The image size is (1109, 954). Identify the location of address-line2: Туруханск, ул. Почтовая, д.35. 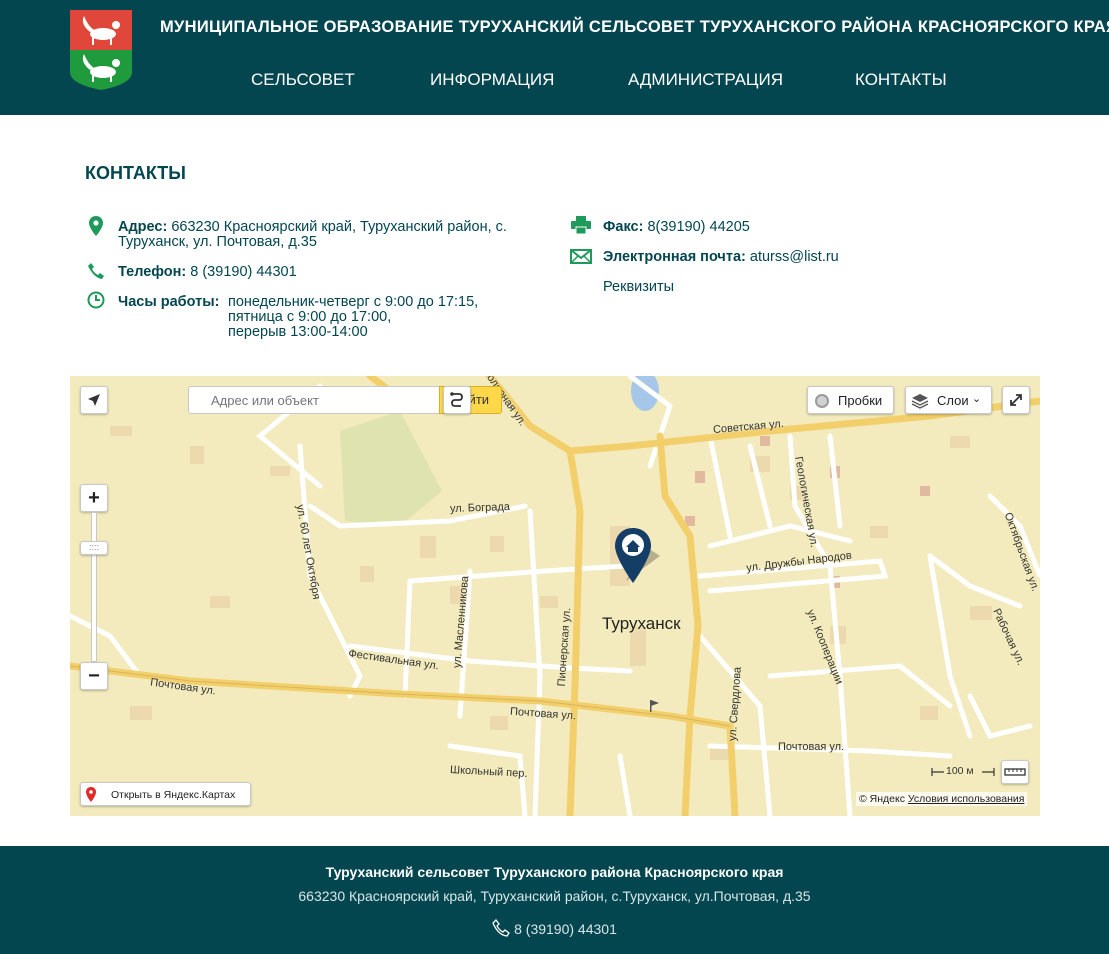
(217, 242).